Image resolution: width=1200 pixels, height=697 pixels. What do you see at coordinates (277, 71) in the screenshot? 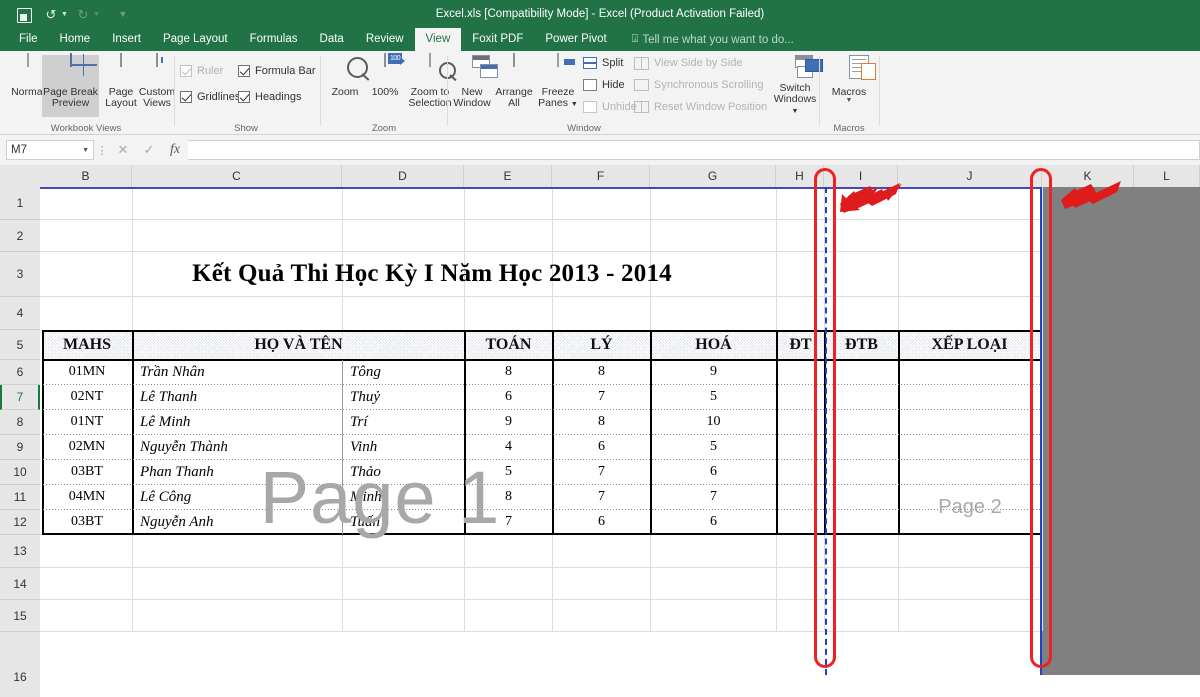
I see `check-formula-bar: Formula Bar` at bounding box center [277, 71].